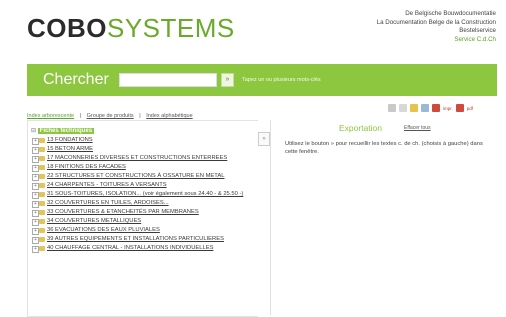 This screenshot has width=506, height=317. I want to click on logo-light: SYSTEMS, so click(171, 28).